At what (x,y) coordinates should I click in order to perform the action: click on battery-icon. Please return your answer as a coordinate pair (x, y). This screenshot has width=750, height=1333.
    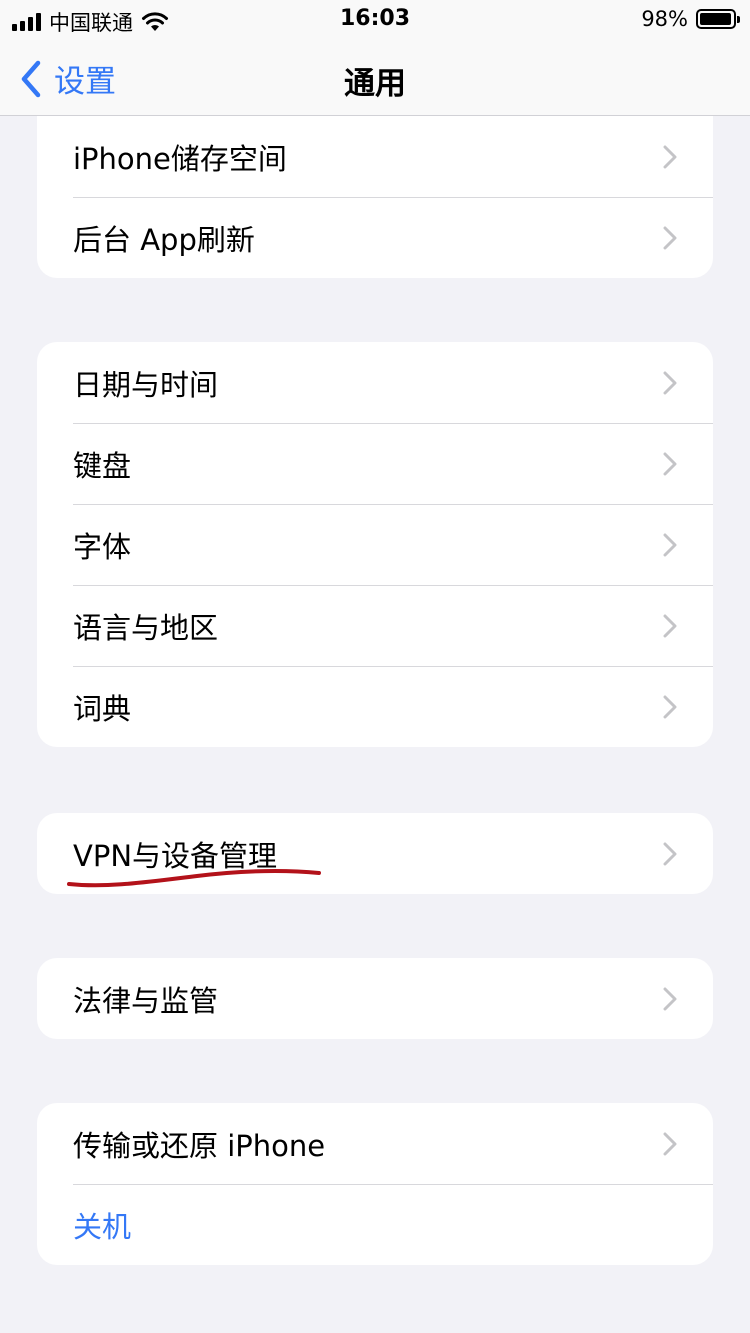
    Looking at the image, I should click on (718, 19).